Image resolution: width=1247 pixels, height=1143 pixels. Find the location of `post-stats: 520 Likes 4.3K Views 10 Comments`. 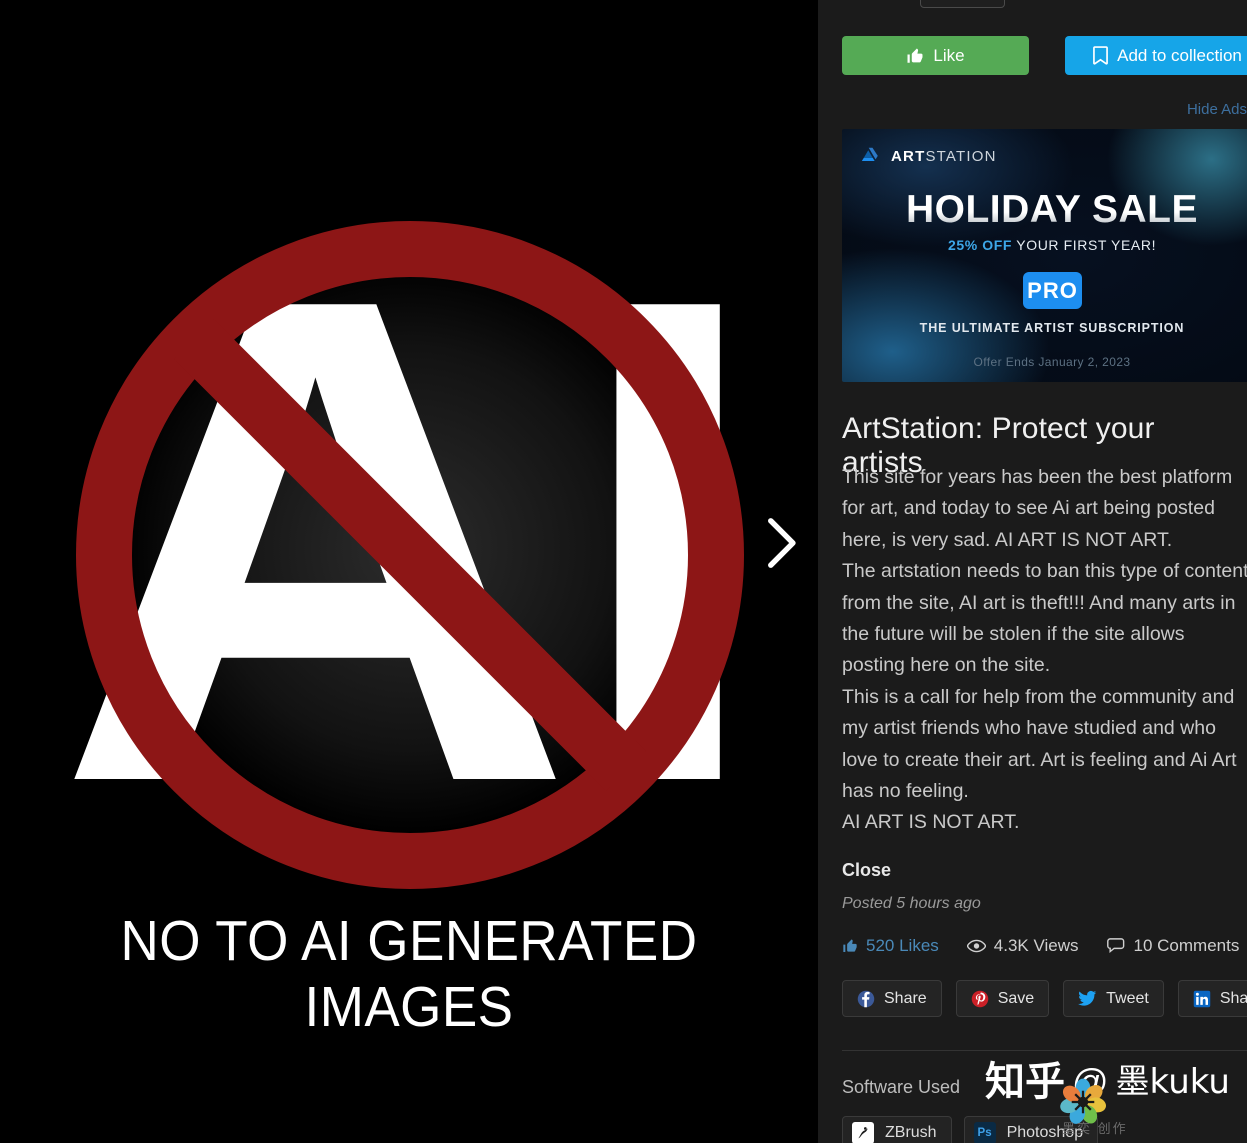

post-stats: 520 Likes 4.3K Views 10 Comments is located at coordinates (1040, 946).